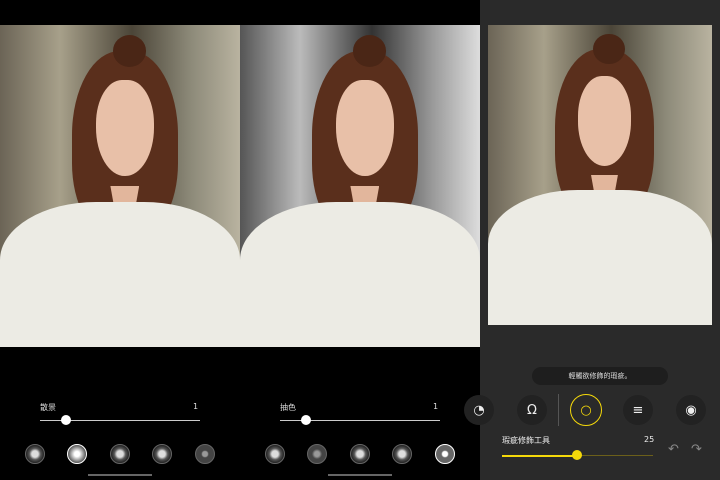 This screenshot has height=480, width=720. Describe the element at coordinates (539, 456) in the screenshot. I see `tool-slider-fill` at that location.